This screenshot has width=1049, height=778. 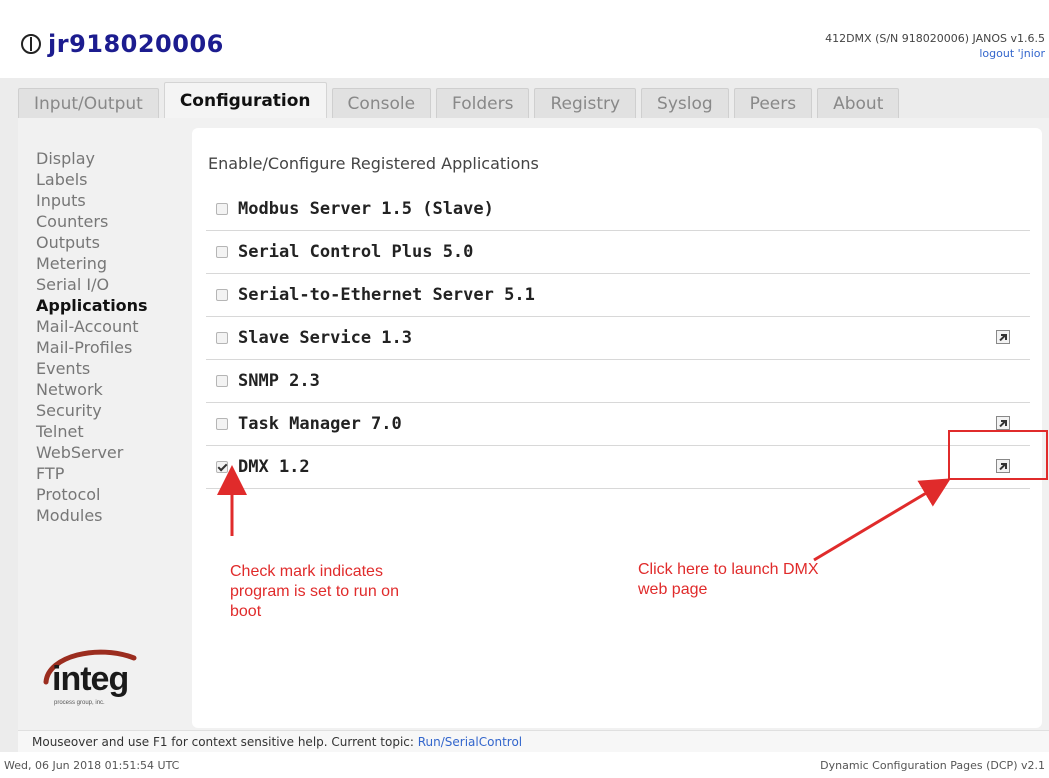 What do you see at coordinates (245, 100) in the screenshot?
I see `tab-configuration: Configuration` at bounding box center [245, 100].